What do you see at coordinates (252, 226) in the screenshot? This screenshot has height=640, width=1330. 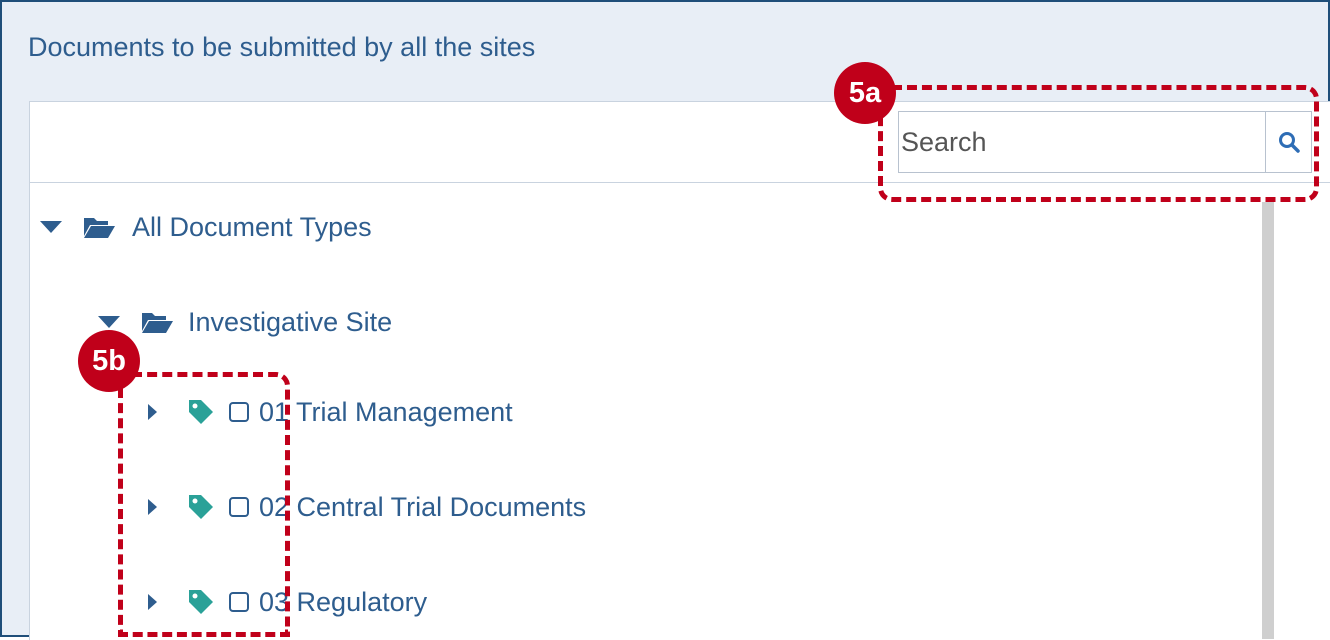 I see `tree-node-label: All Document Types` at bounding box center [252, 226].